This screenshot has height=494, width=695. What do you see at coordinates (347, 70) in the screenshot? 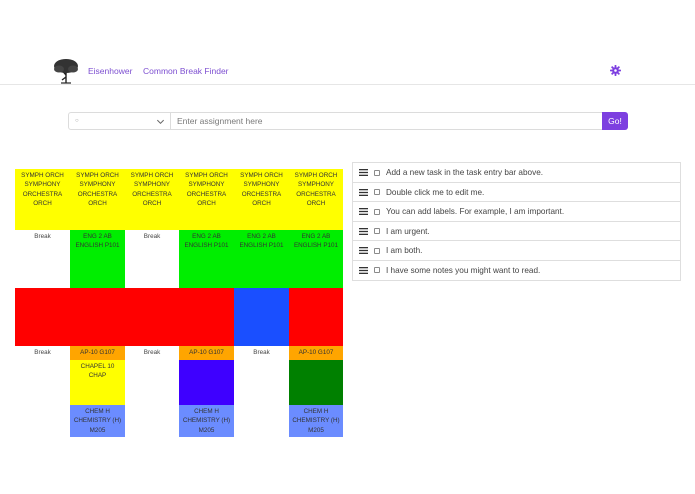
I see `top-navbar: Eisenhower Common Break Finder` at bounding box center [347, 70].